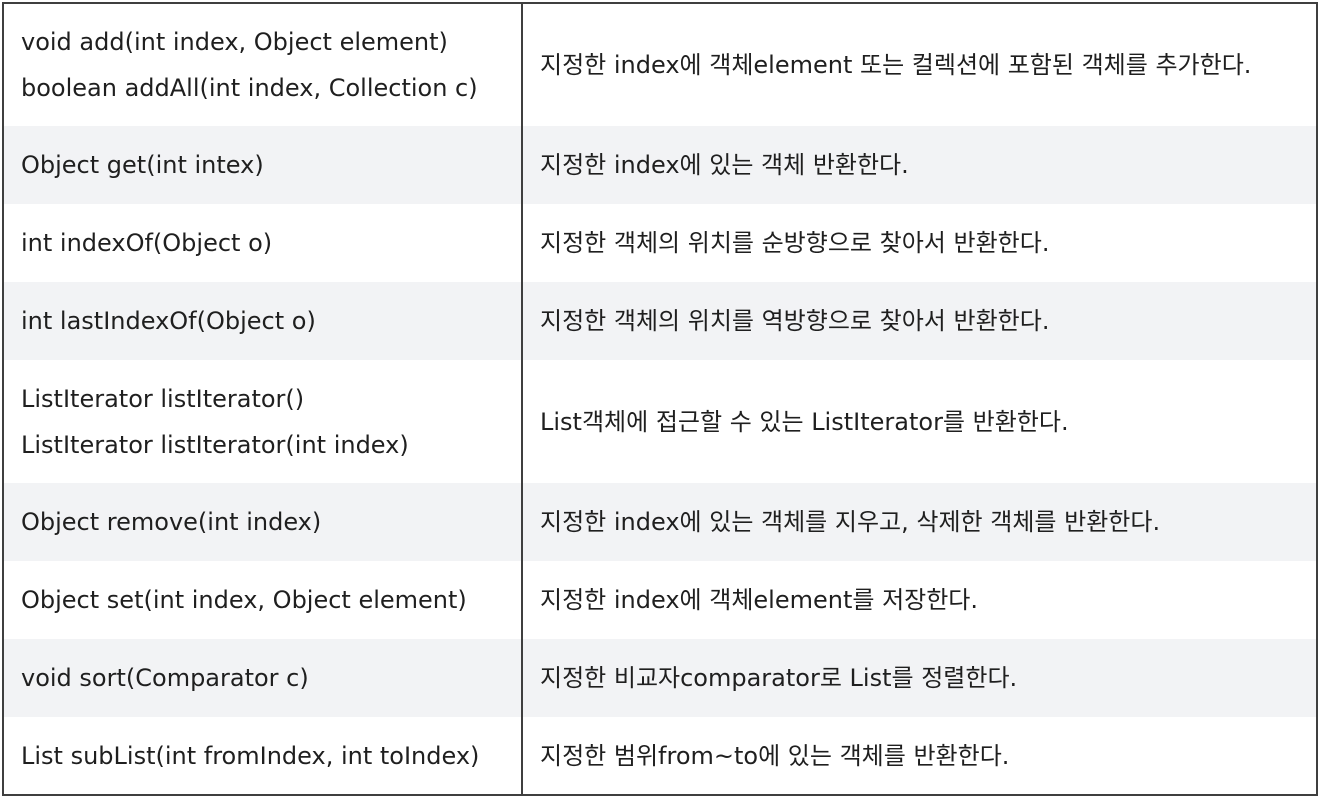 This screenshot has height=800, width=1322. What do you see at coordinates (249, 88) in the screenshot?
I see `method-signature: boolean addAll(int index, Collection c)` at bounding box center [249, 88].